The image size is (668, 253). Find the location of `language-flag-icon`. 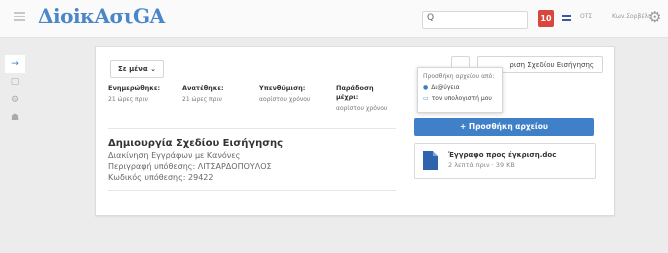

language-flag-icon is located at coordinates (566, 18).